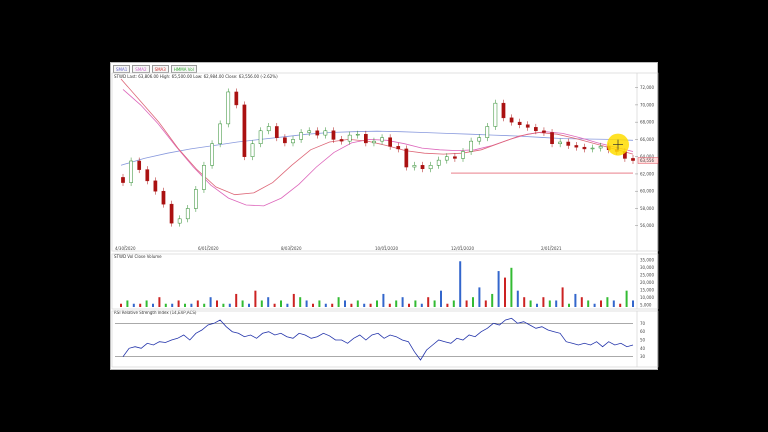 The image size is (768, 432). I want to click on volume-tick-label-1: 30,000, so click(647, 267).